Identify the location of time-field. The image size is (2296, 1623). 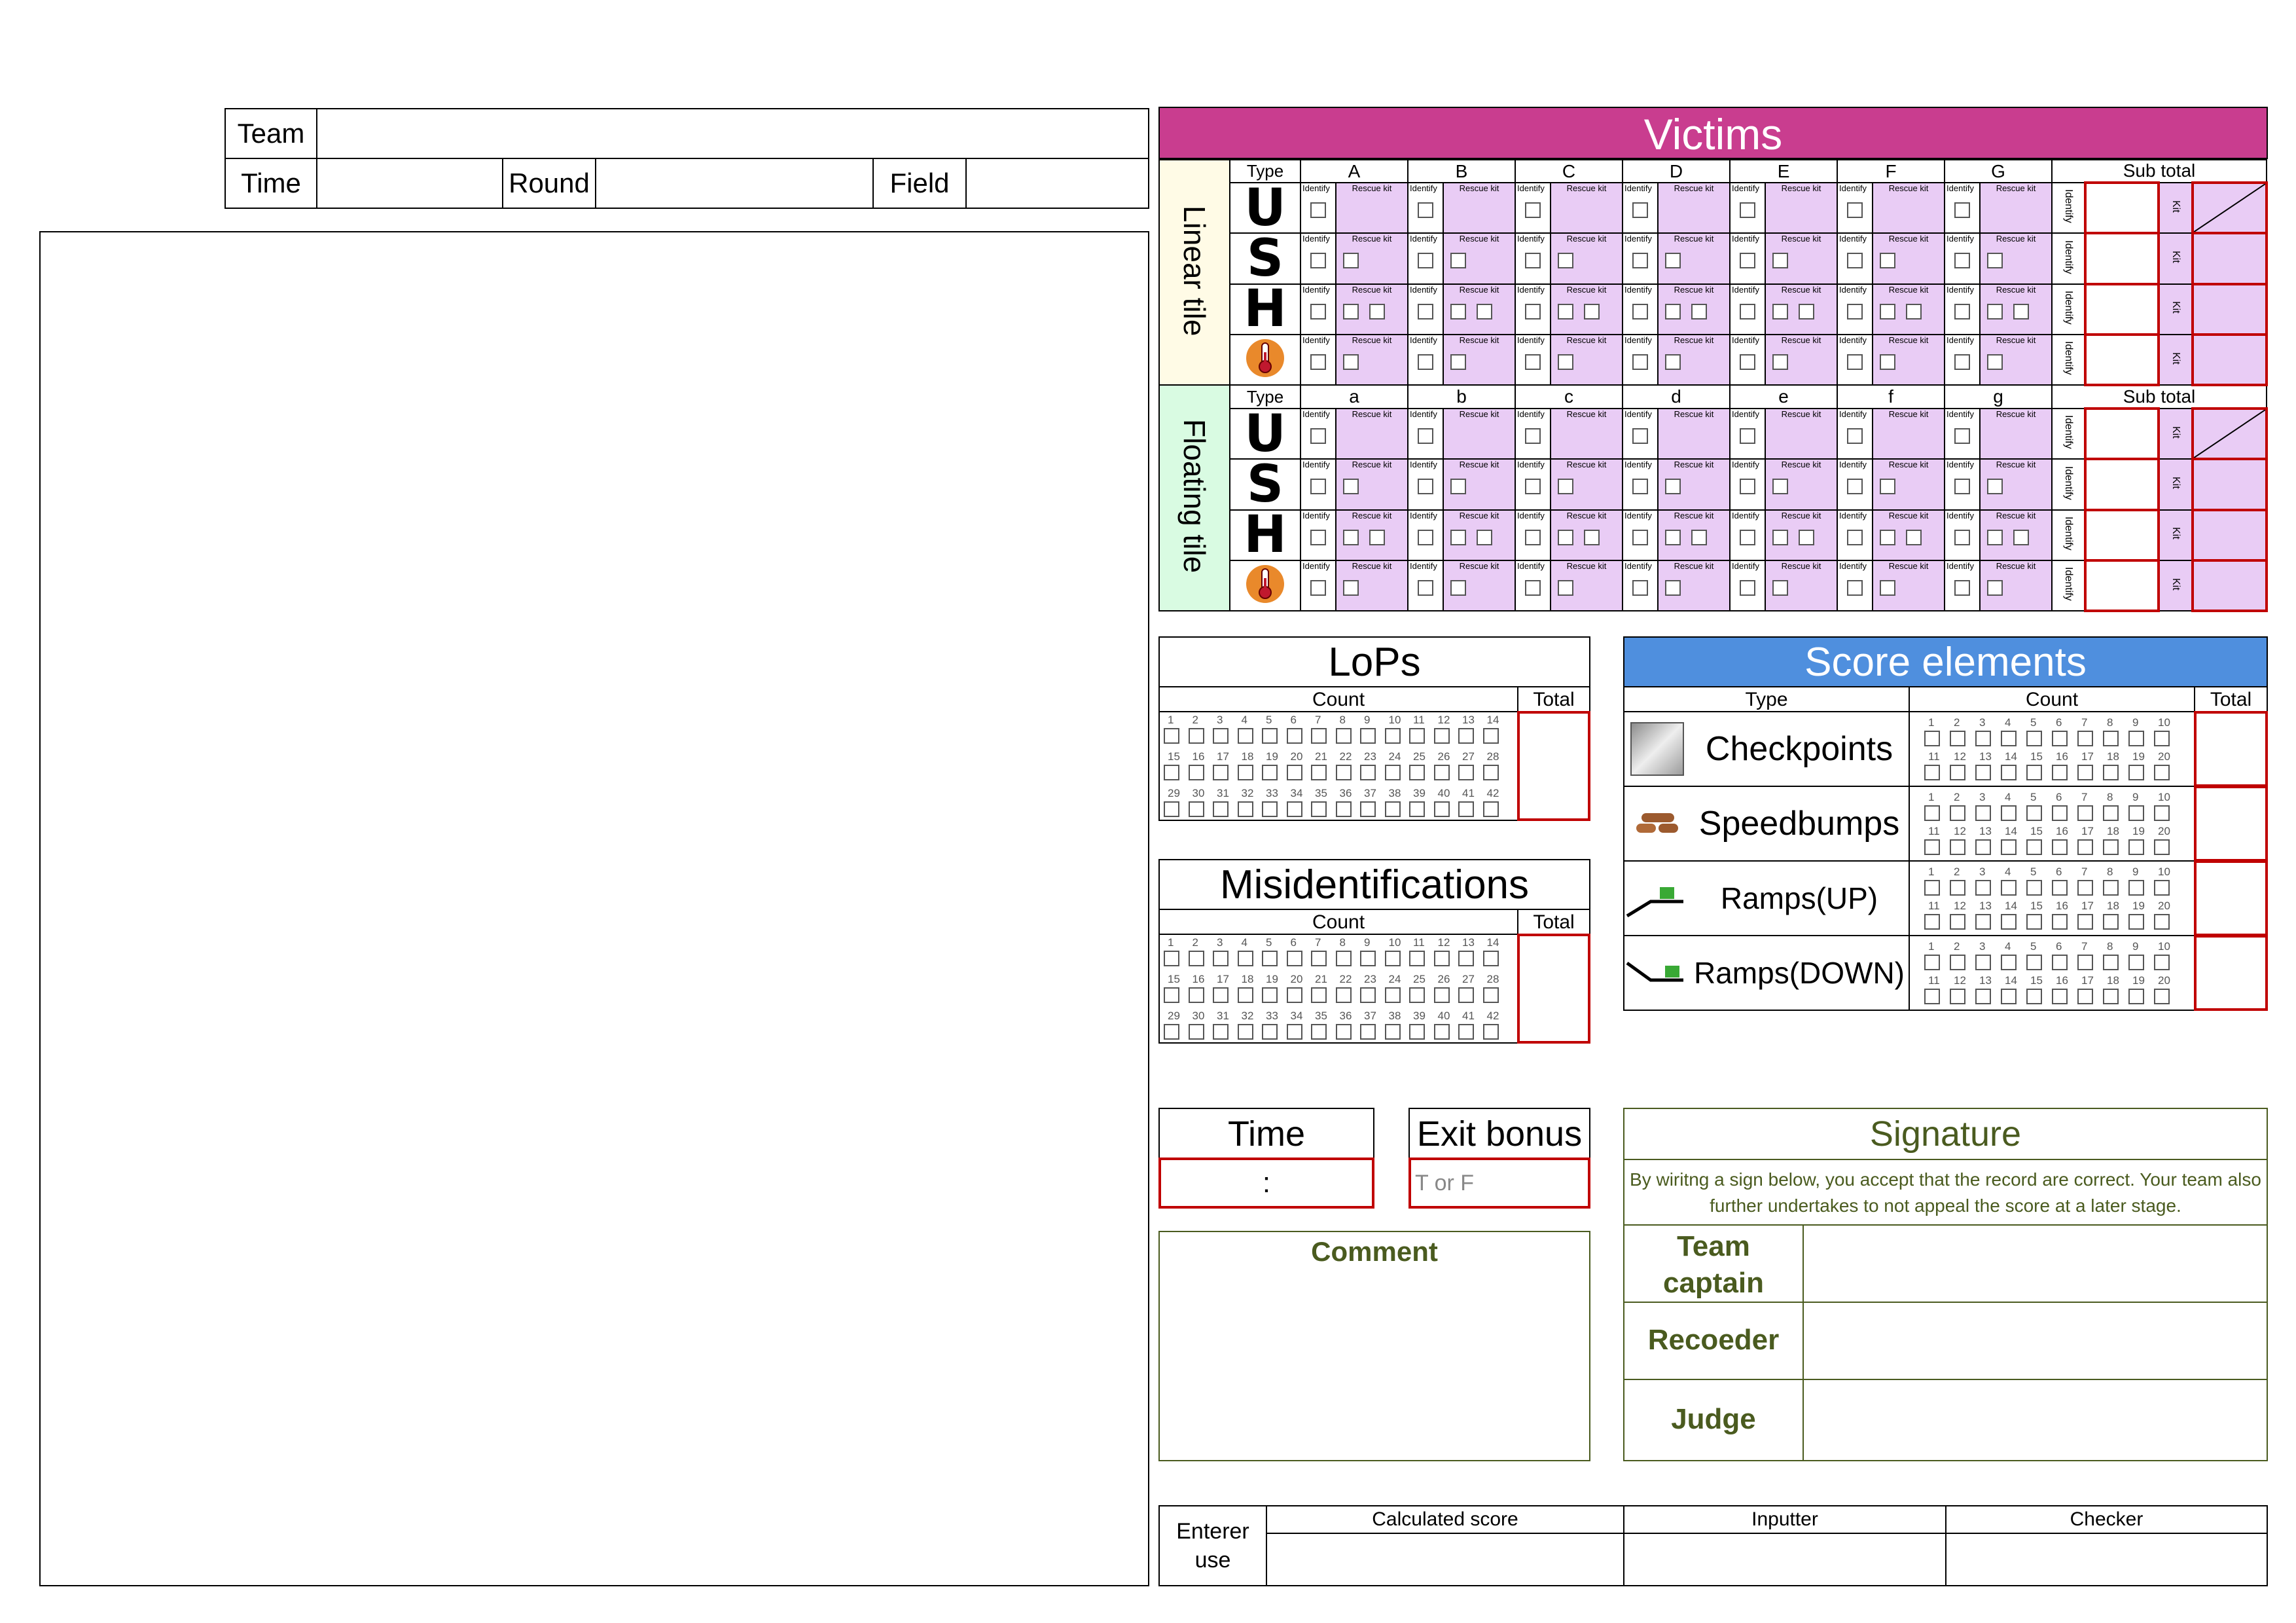
(409, 183).